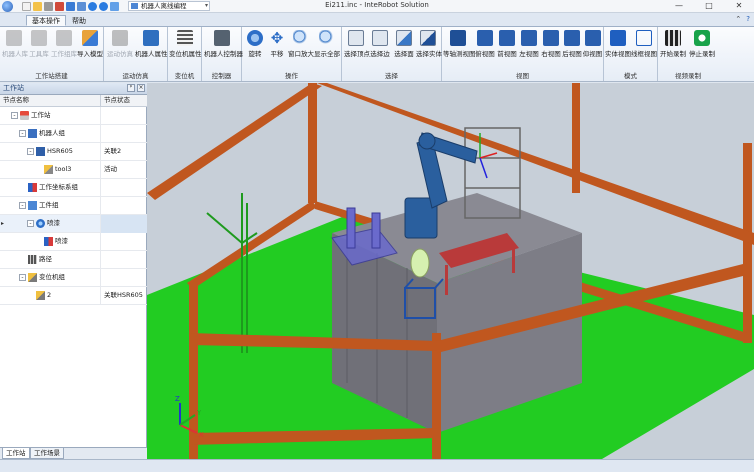 This screenshot has width=754, height=472. What do you see at coordinates (404, 38) in the screenshot?
I see `select-face-icon` at bounding box center [404, 38].